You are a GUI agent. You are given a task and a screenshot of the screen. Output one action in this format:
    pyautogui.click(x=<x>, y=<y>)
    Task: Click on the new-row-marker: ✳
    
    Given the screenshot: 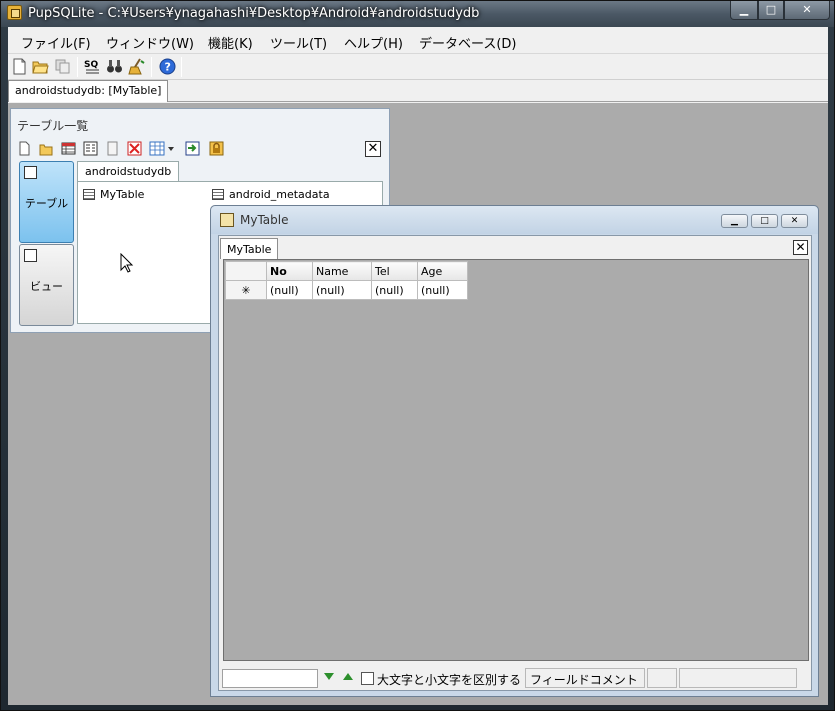 What is the action you would take?
    pyautogui.click(x=246, y=290)
    